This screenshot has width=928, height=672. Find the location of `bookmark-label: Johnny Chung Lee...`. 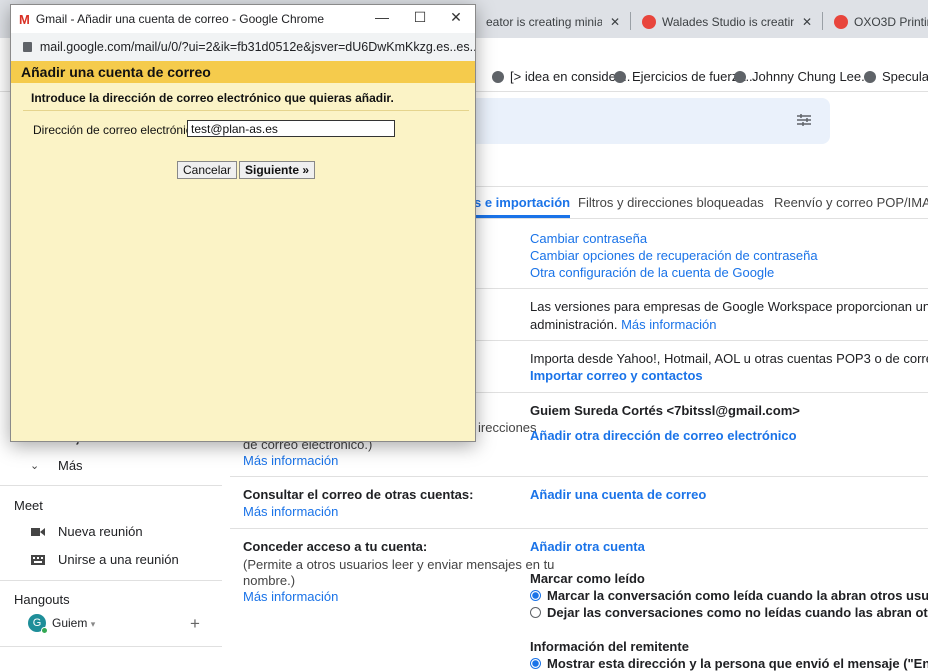

bookmark-label: Johnny Chung Lee... is located at coordinates (812, 76).